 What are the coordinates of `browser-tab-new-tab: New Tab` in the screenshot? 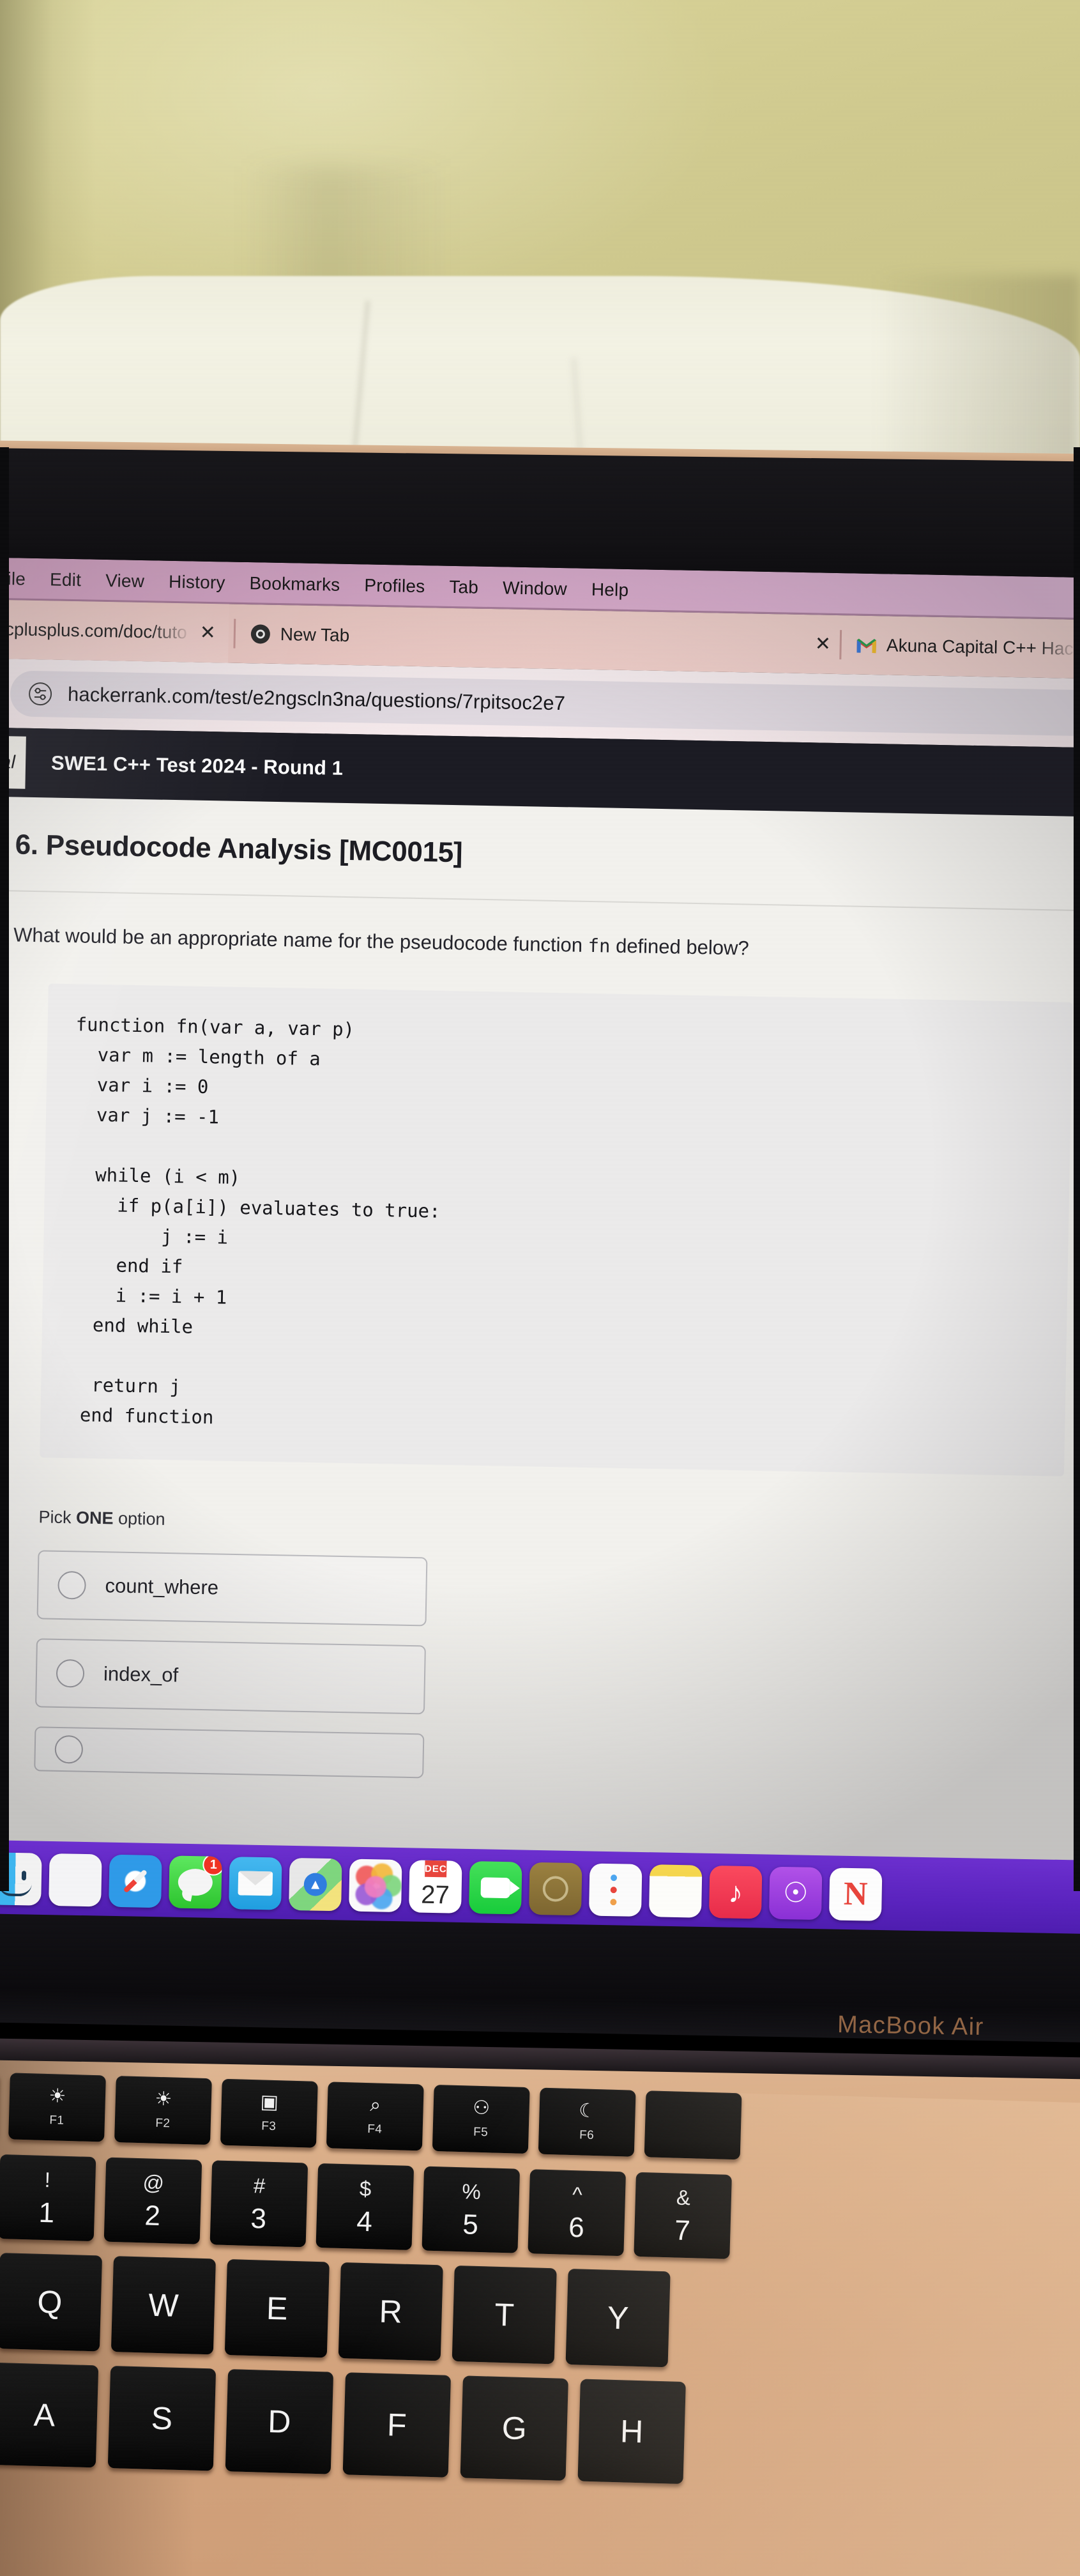 It's located at (299, 634).